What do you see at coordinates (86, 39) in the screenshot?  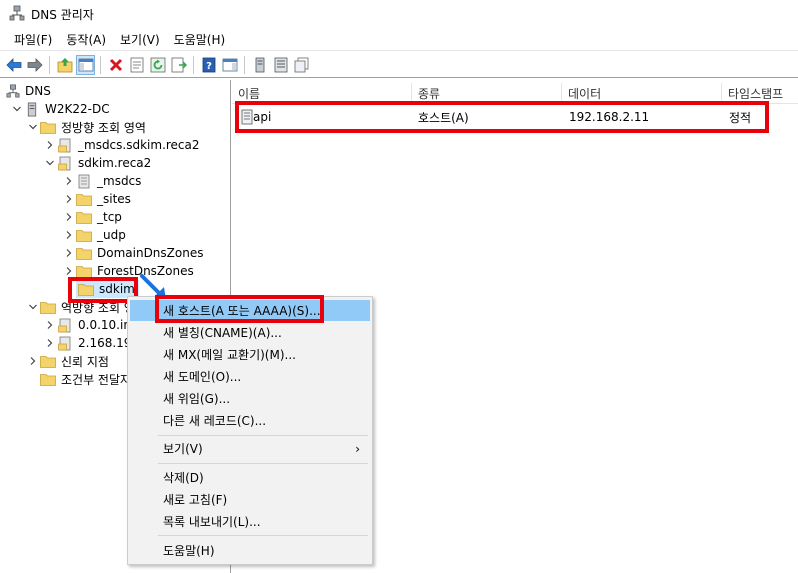 I see `menu-action: 동작(A)` at bounding box center [86, 39].